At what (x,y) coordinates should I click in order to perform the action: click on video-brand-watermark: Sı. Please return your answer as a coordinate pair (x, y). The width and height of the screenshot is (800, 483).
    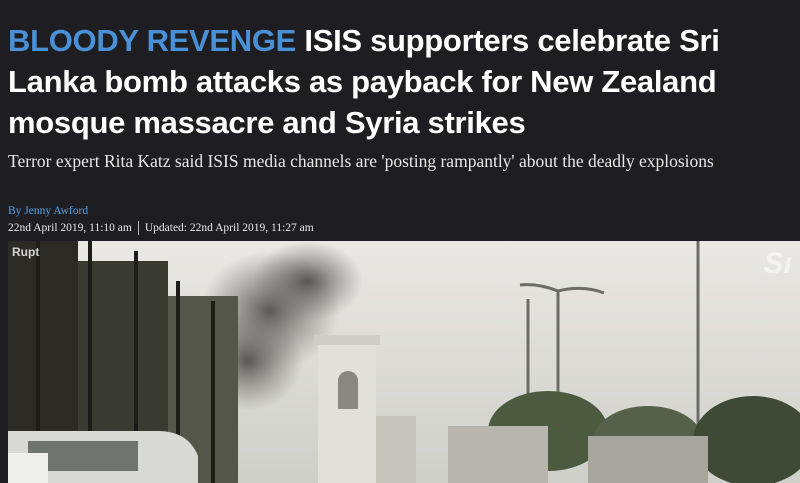
    Looking at the image, I should click on (777, 263).